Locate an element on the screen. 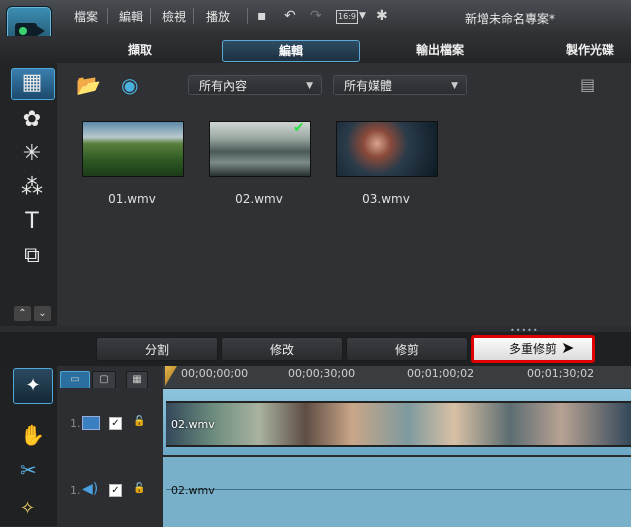 This screenshot has height=527, width=631. storyboard-view-button: ▢ is located at coordinates (104, 380).